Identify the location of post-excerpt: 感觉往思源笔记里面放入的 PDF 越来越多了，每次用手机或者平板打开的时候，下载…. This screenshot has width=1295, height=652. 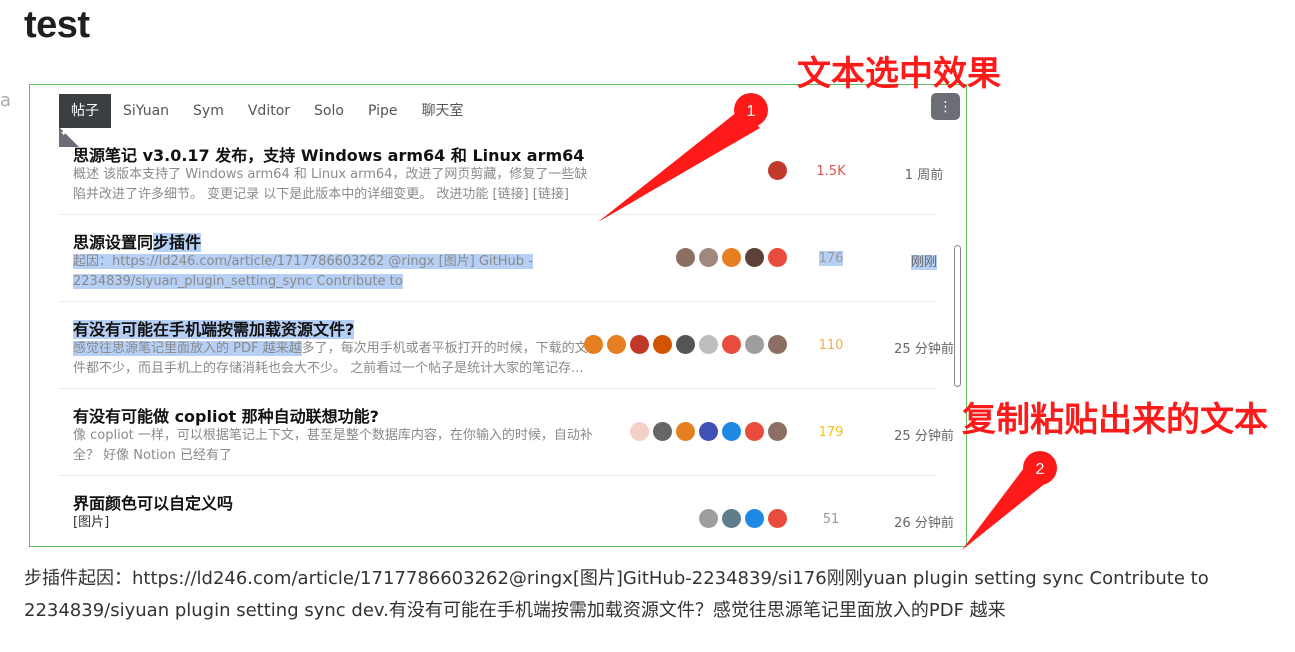
(333, 359).